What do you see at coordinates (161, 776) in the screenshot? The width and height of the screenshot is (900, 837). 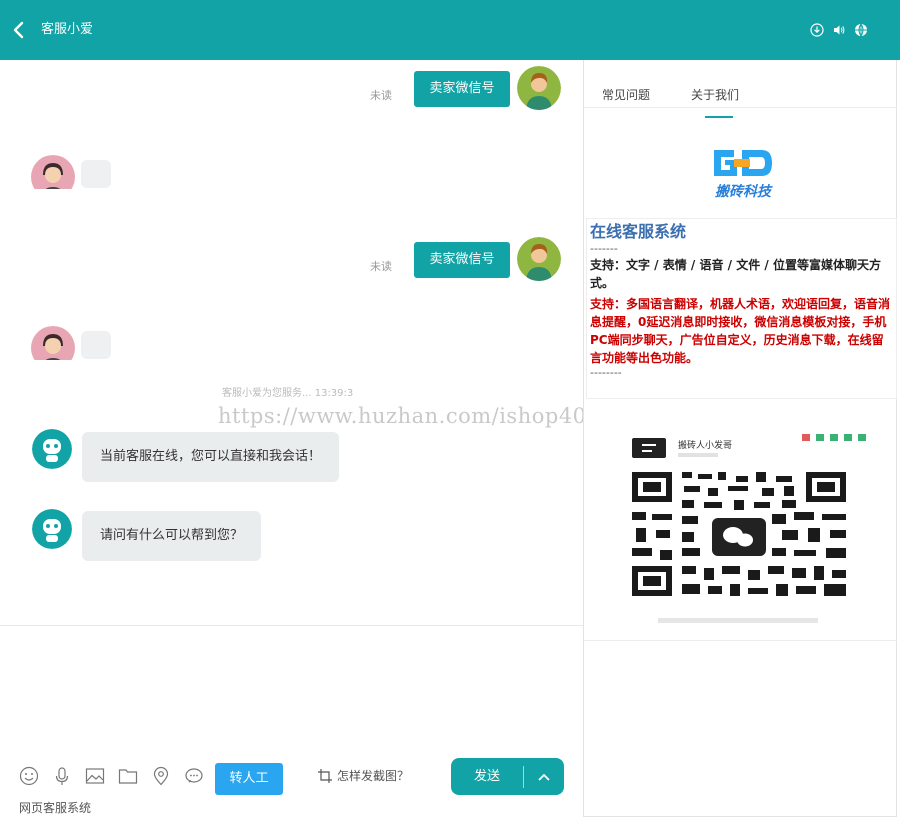 I see `location-icon` at bounding box center [161, 776].